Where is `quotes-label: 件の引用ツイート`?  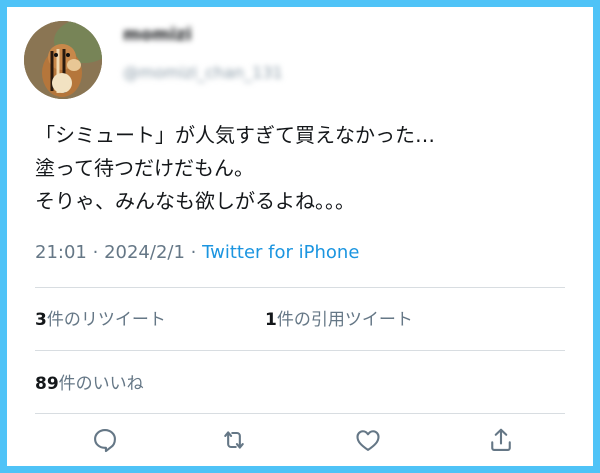
quotes-label: 件の引用ツイート is located at coordinates (344, 320).